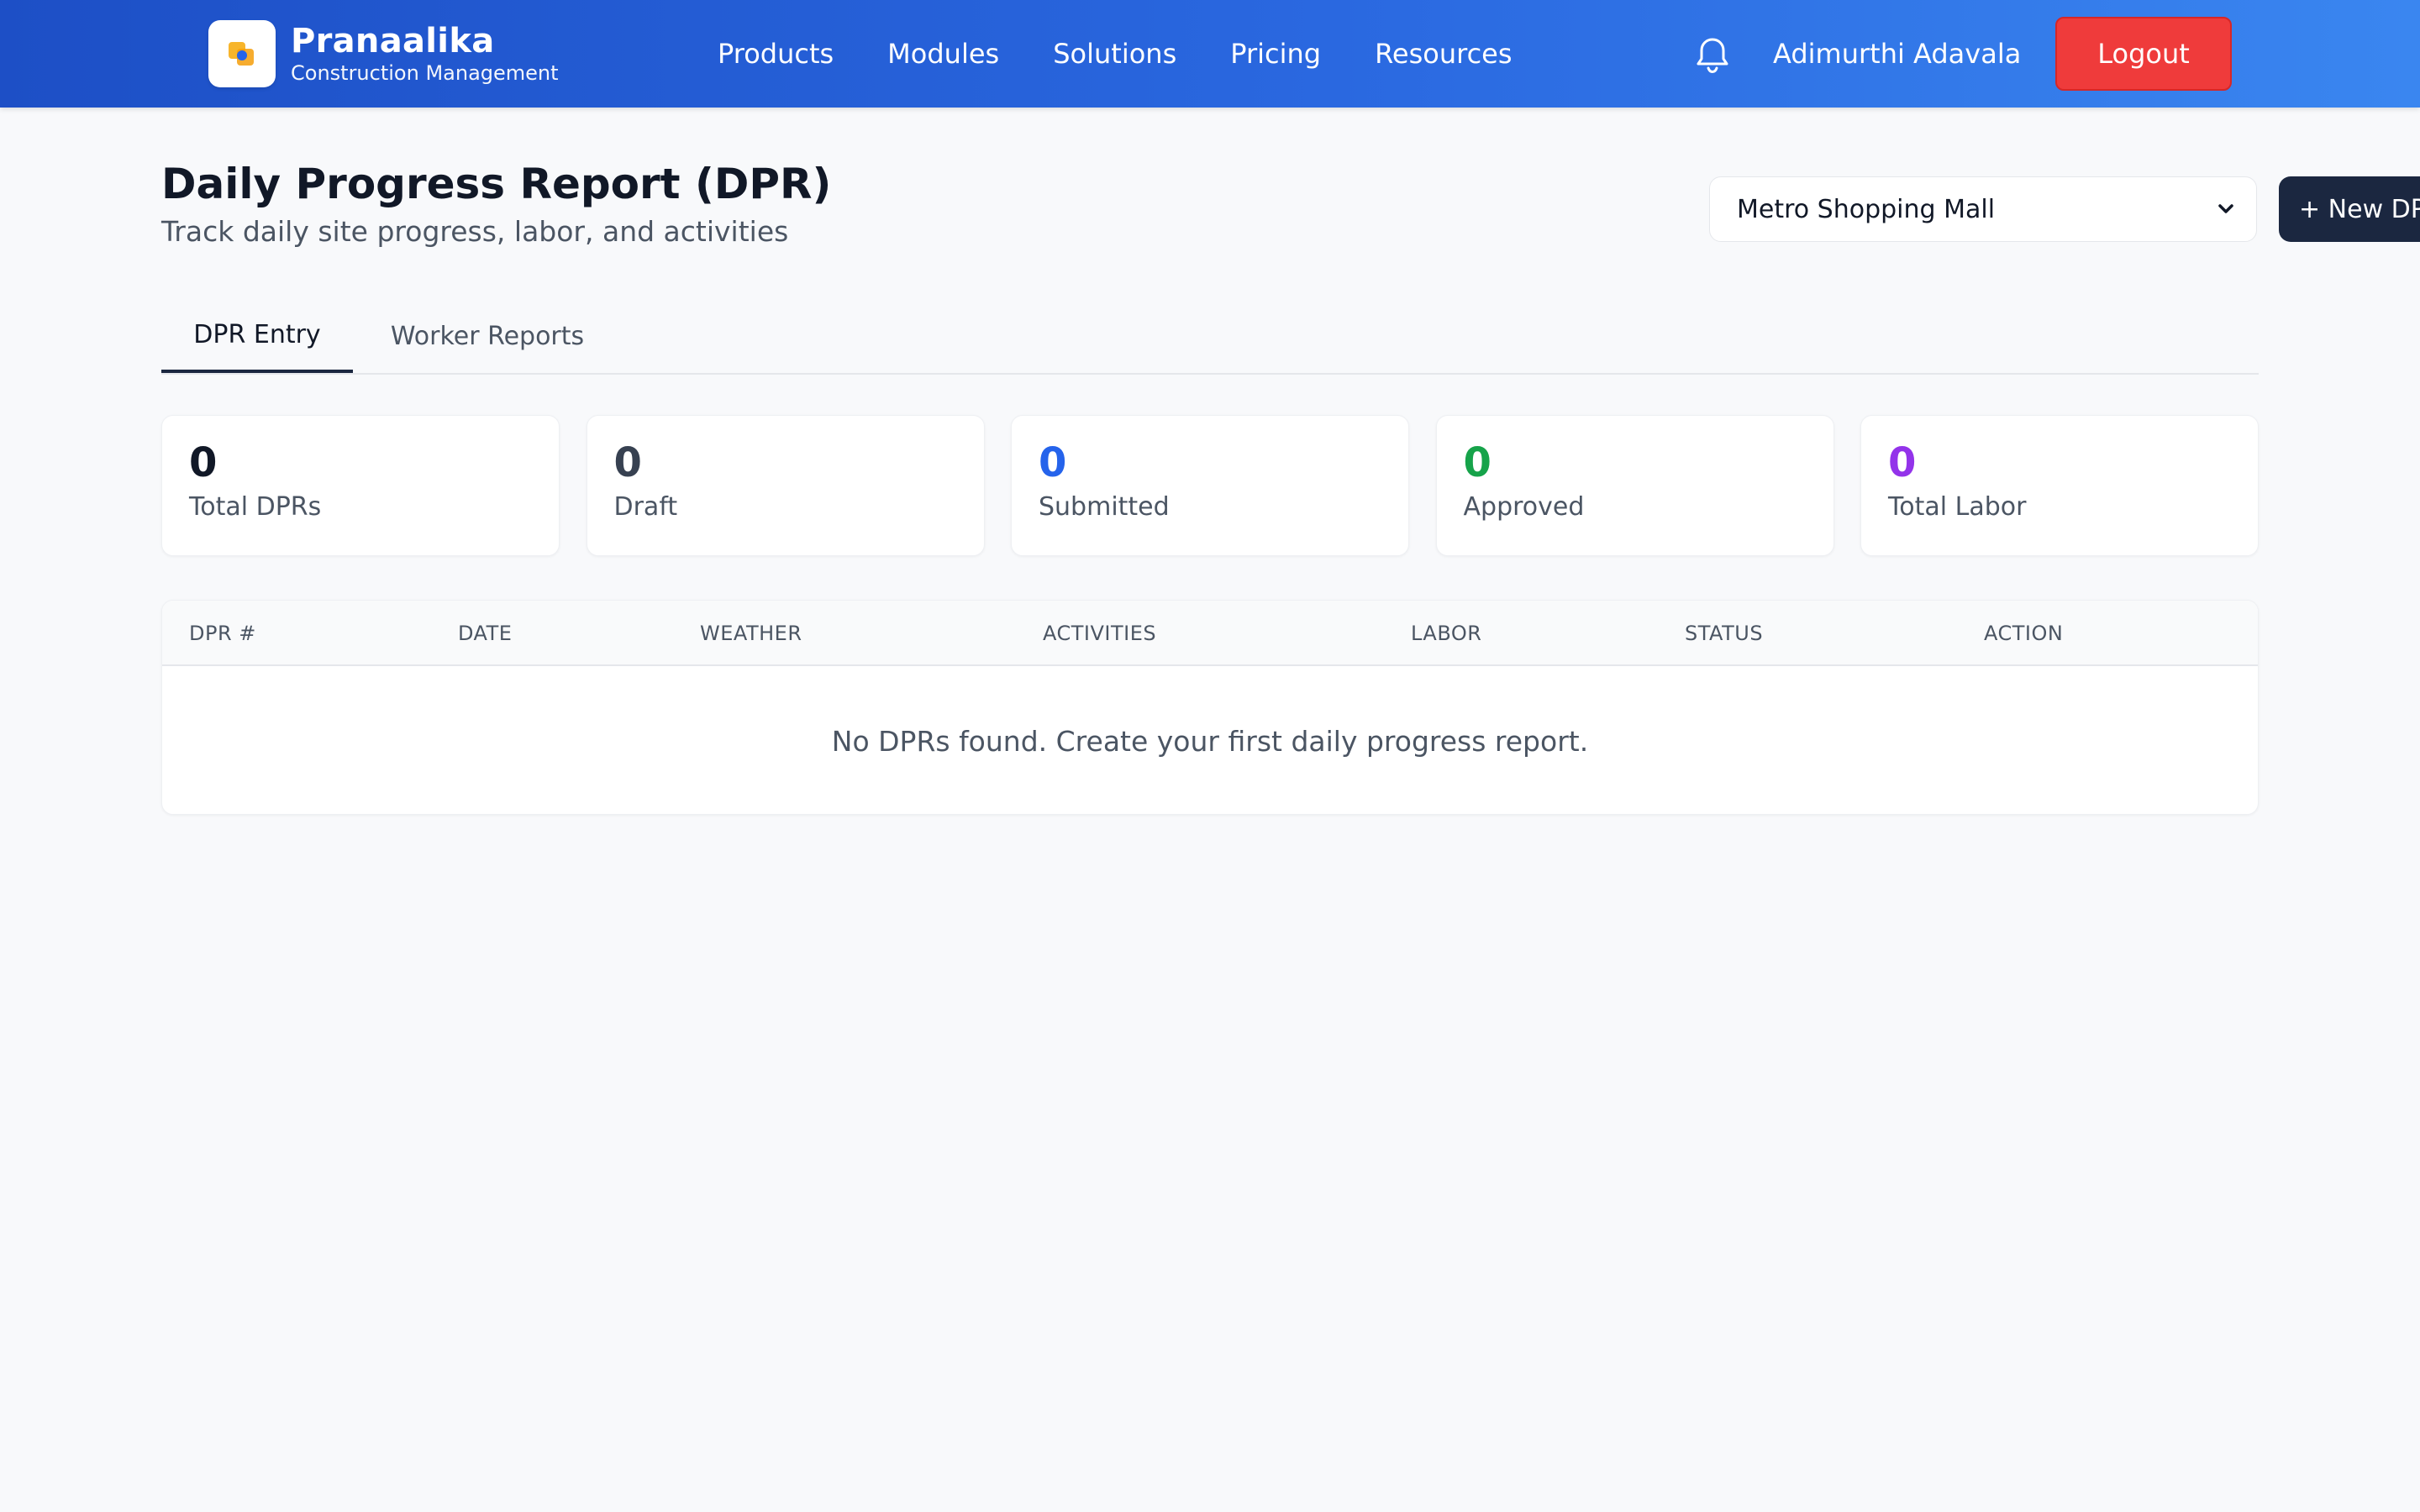  Describe the element at coordinates (1100, 633) in the screenshot. I see `column-header-activities: ACTIVITIES` at that location.